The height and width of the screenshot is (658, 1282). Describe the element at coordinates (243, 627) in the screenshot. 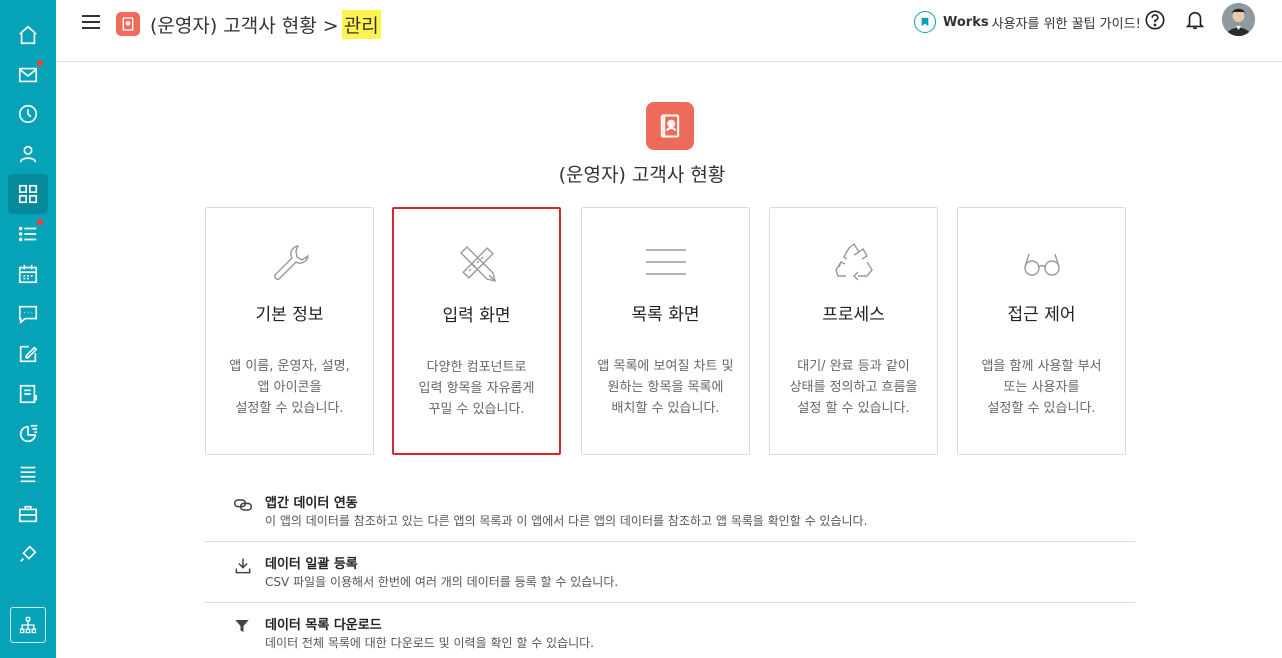

I see `filter-icon` at that location.